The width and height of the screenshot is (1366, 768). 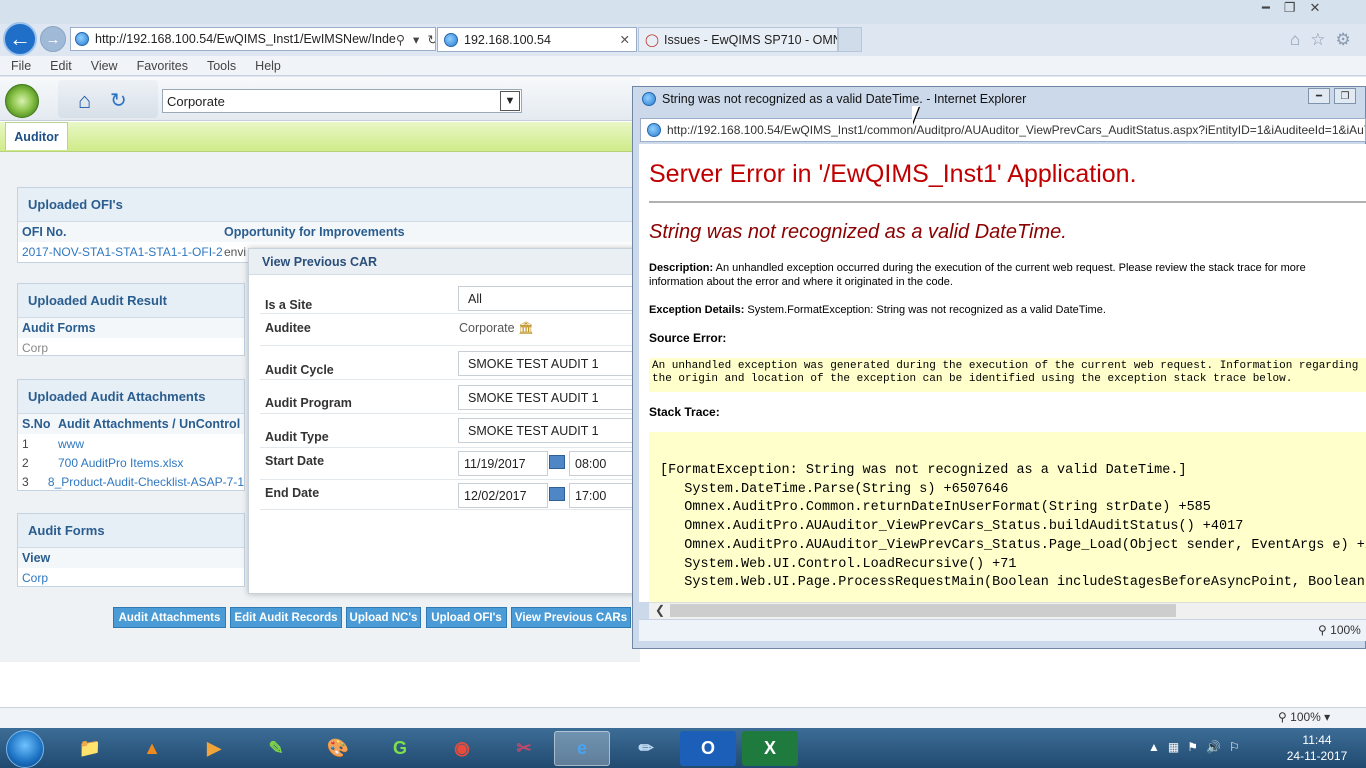 I want to click on tab-active: 192.168.100.54 ✕, so click(x=537, y=39).